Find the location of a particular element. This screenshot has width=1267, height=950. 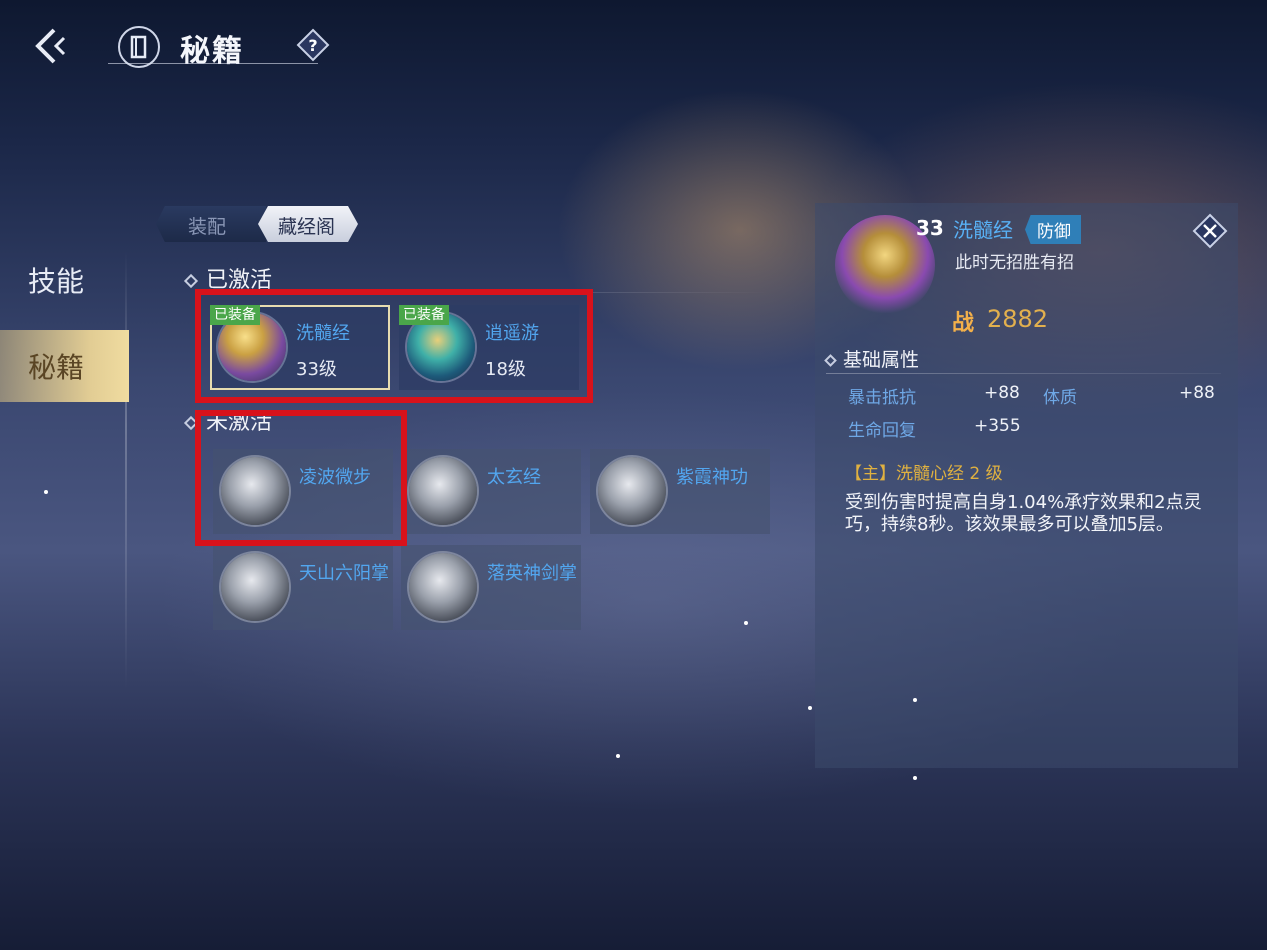

detail-level: 33 is located at coordinates (930, 228).